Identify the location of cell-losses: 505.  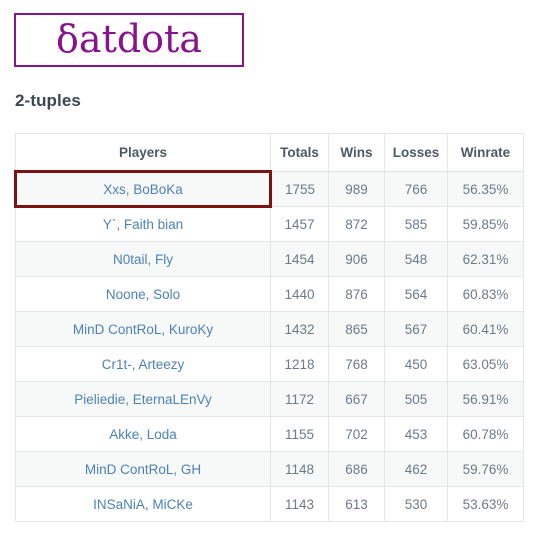
(416, 399).